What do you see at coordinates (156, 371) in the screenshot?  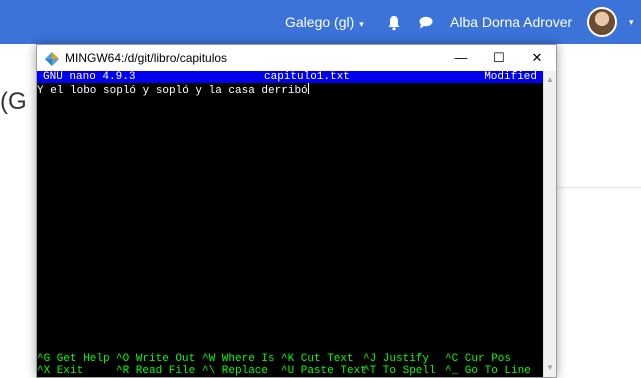 I see `shortcut-read-file: ^R Read File` at bounding box center [156, 371].